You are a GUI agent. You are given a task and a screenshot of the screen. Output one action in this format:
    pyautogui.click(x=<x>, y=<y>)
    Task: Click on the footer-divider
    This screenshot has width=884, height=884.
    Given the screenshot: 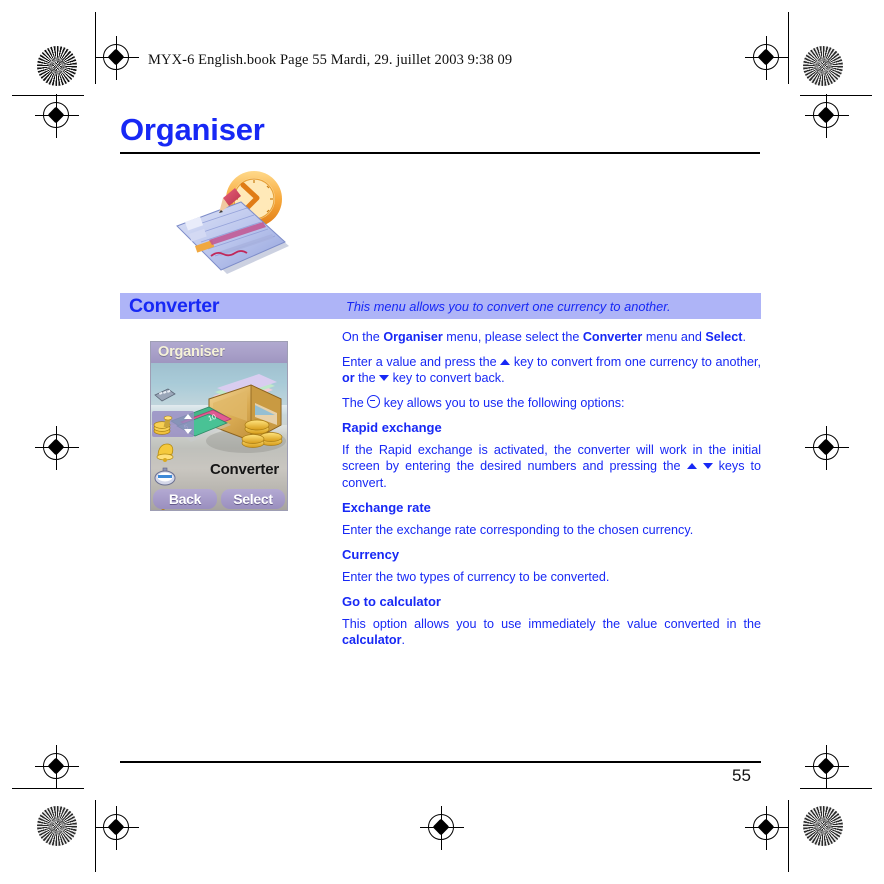 What is the action you would take?
    pyautogui.click(x=440, y=762)
    